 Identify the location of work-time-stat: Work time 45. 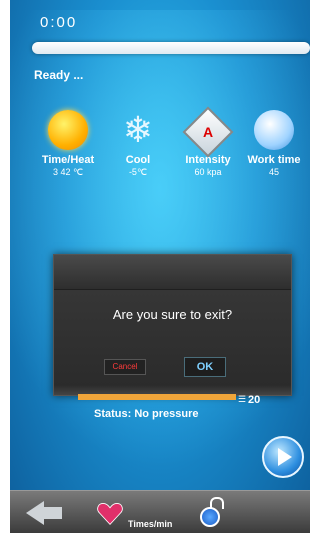
(274, 143).